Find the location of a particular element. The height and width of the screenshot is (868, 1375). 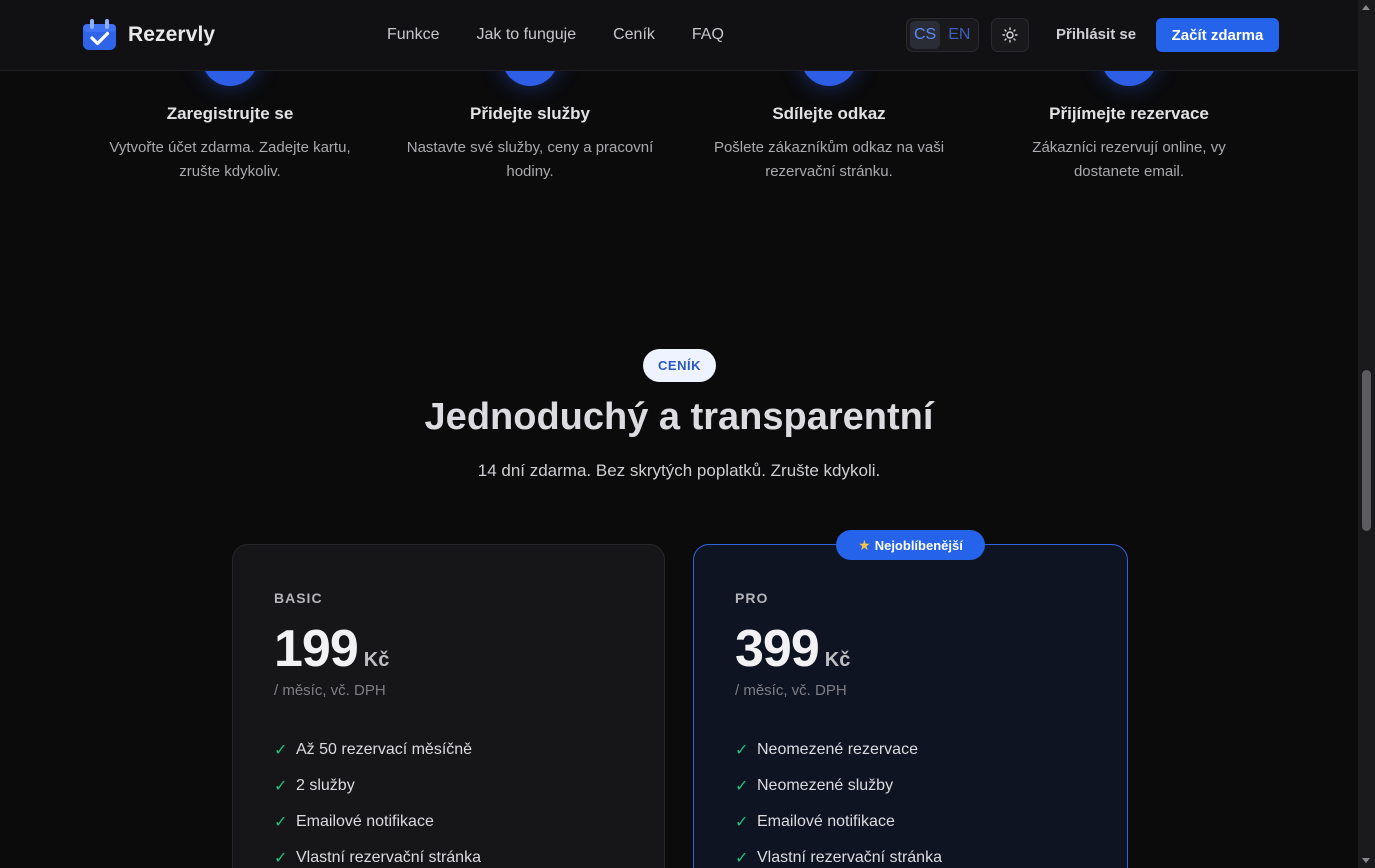

price-amount: 399 is located at coordinates (777, 649).